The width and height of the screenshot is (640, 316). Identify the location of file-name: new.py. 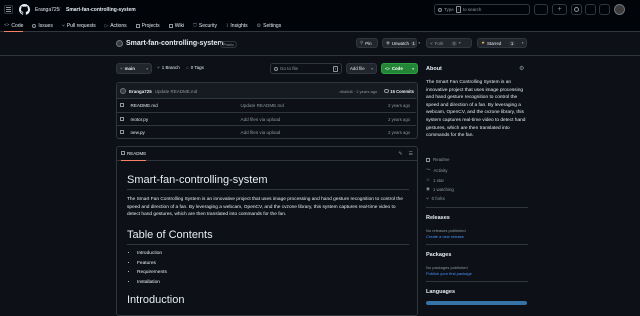
(186, 132).